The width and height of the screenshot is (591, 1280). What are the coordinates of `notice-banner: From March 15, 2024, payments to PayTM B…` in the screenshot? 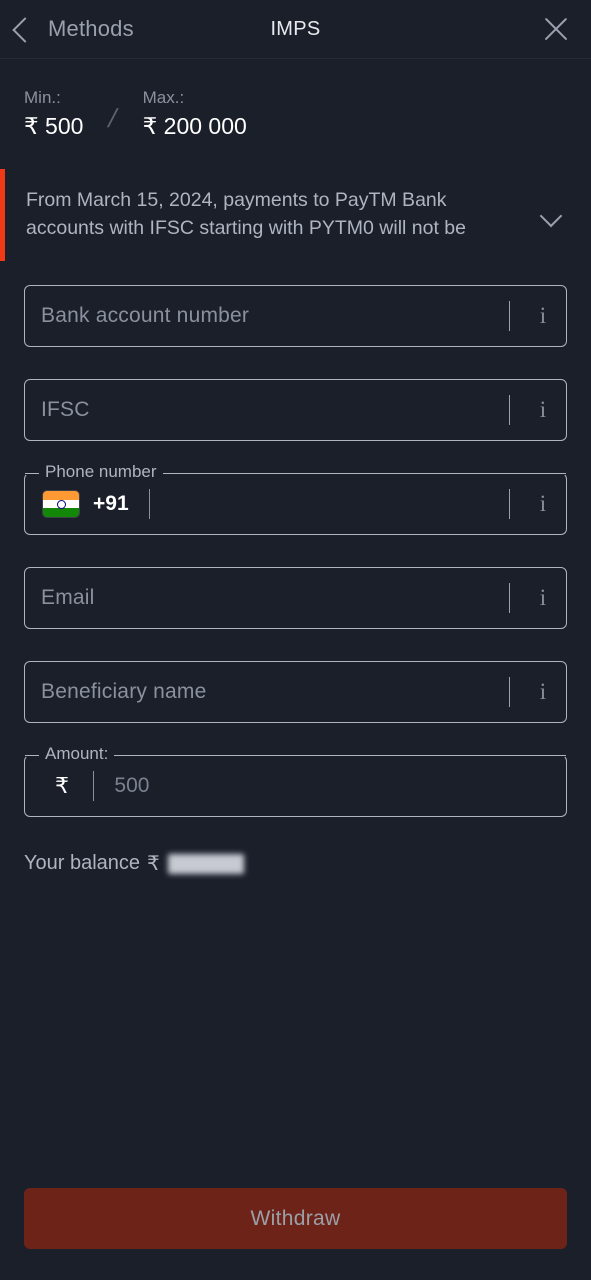 It's located at (295, 215).